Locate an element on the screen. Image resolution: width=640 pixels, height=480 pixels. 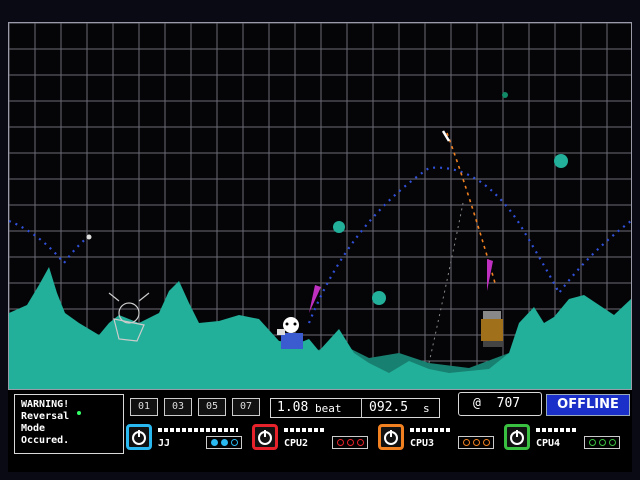
player-name: CPU4 is located at coordinates (548, 443).